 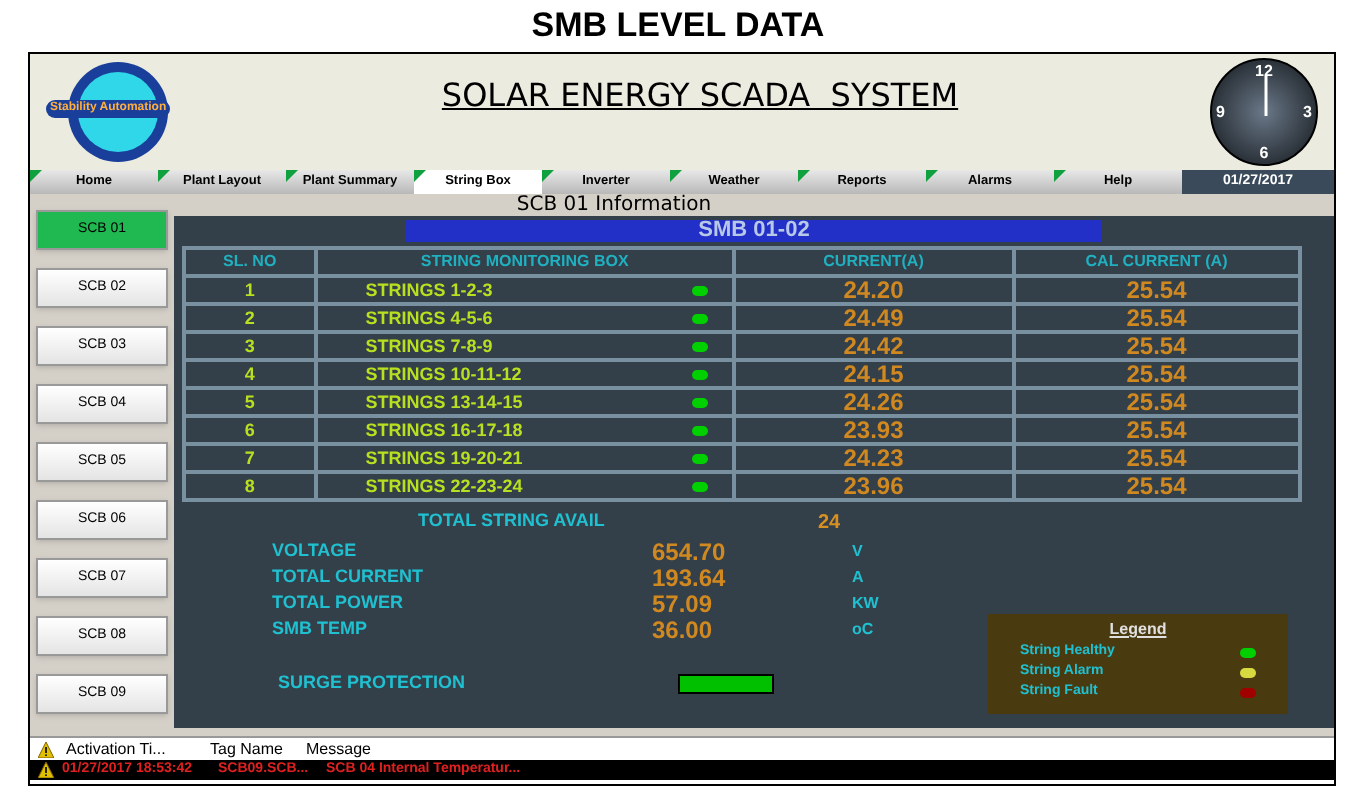 I want to click on table-cell: 2, so click(x=250, y=318).